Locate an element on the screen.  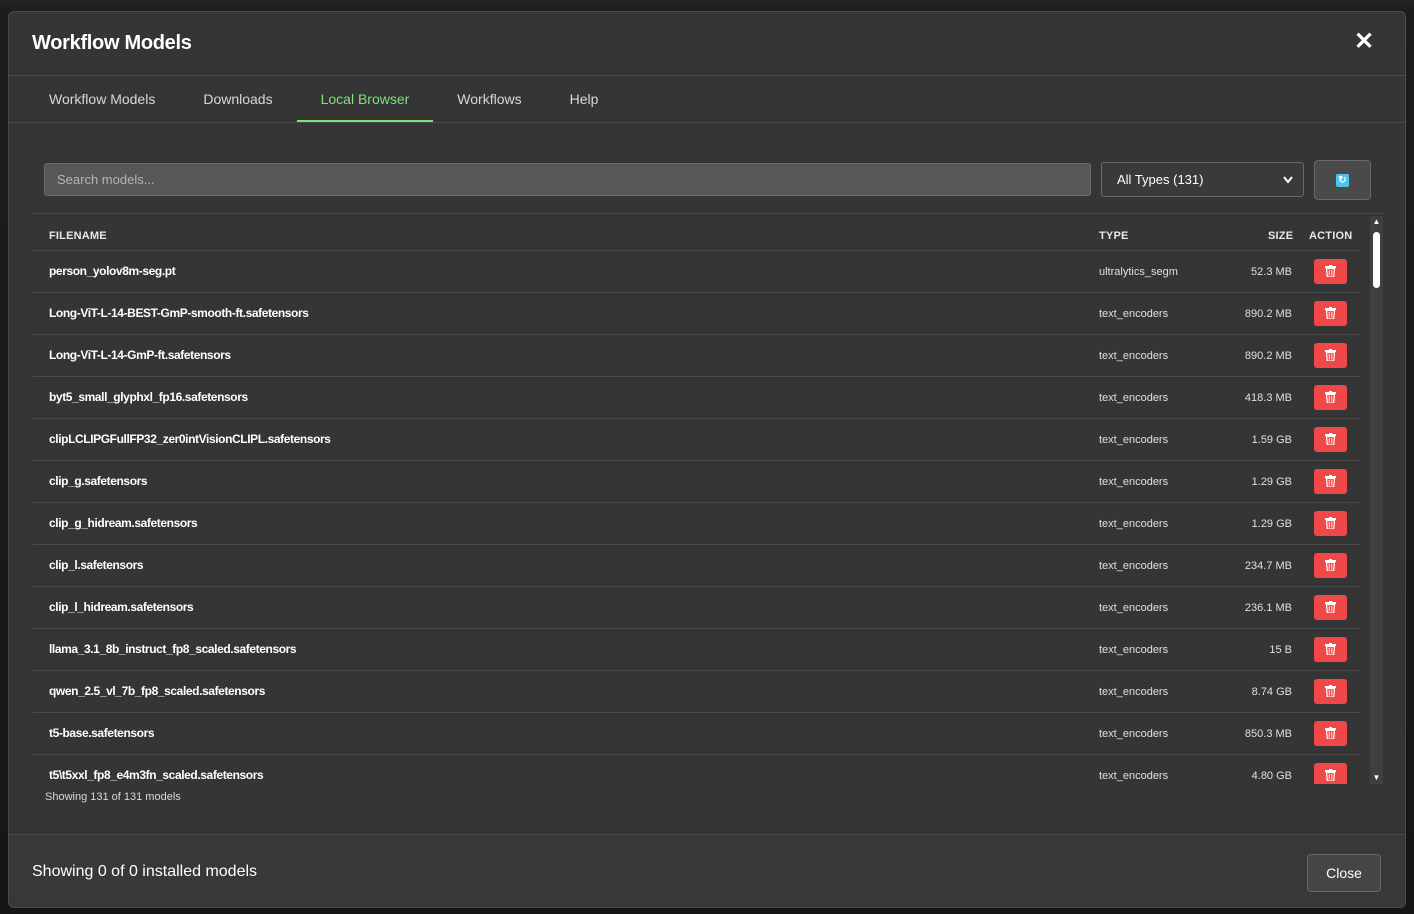
row-size: 234.7 MB is located at coordinates (1268, 566).